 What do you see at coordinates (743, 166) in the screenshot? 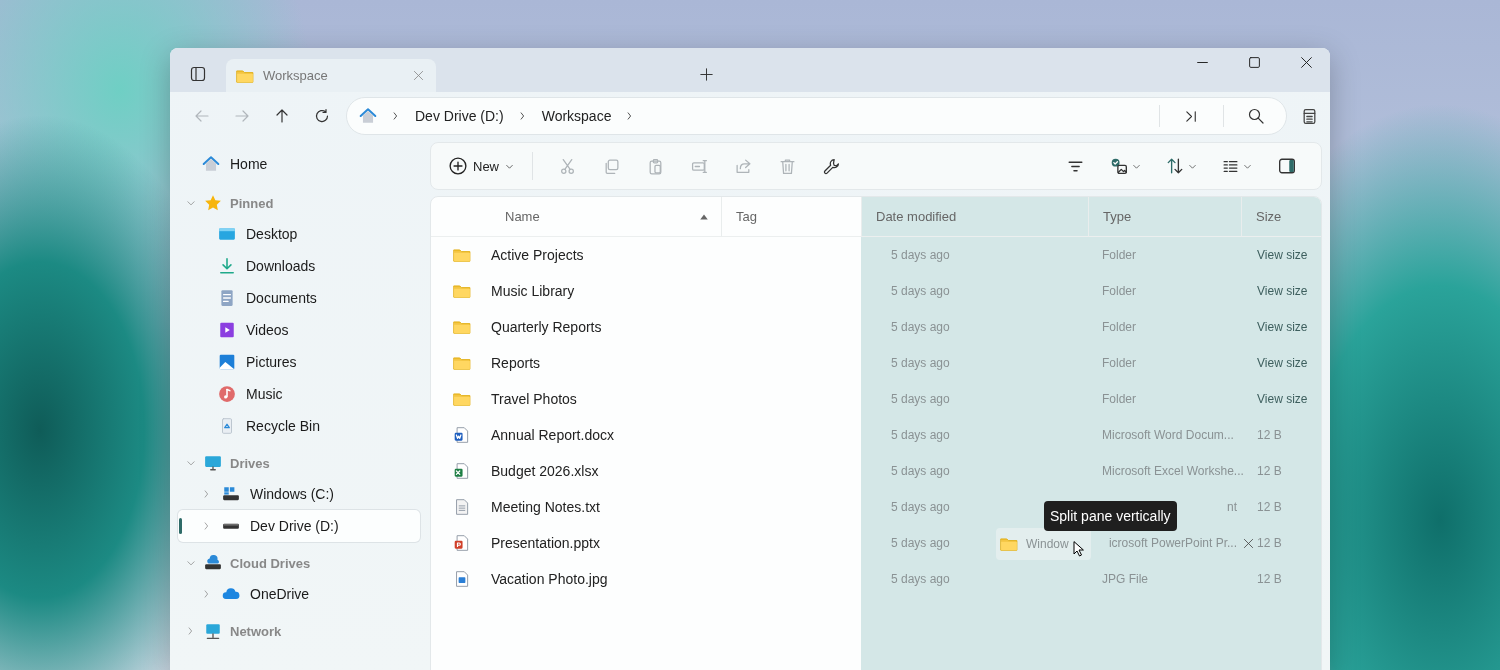
I see `share-icon` at bounding box center [743, 166].